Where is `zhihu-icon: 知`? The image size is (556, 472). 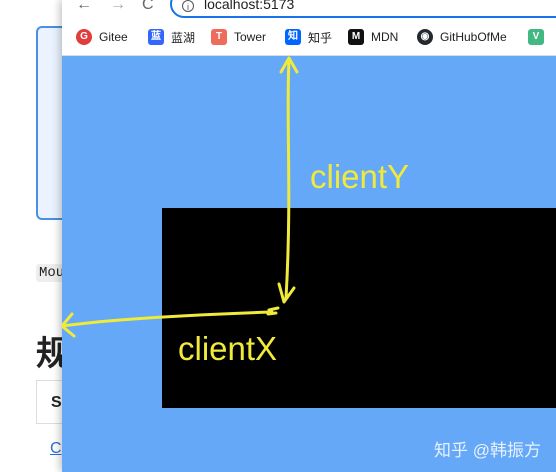 zhihu-icon: 知 is located at coordinates (293, 37).